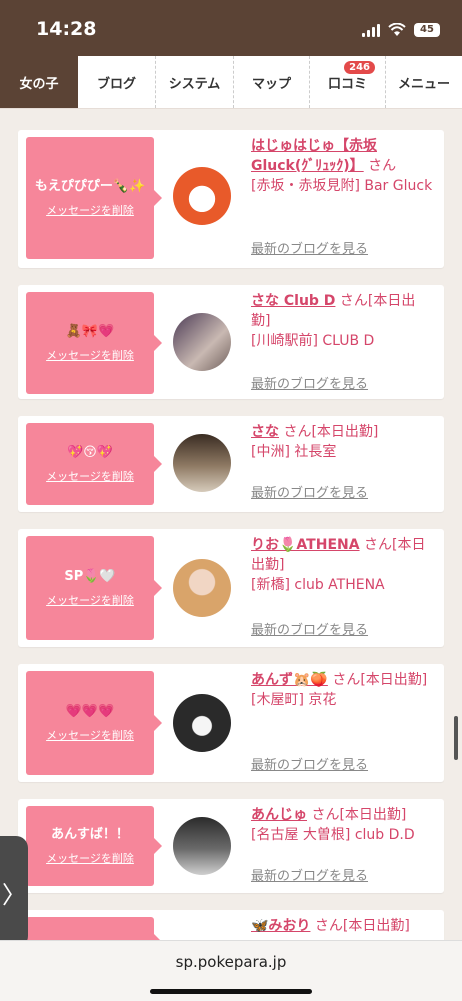 Image resolution: width=462 pixels, height=1001 pixels. Describe the element at coordinates (318, 585) in the screenshot. I see `shop-name: [新橋] club ATHENA` at that location.